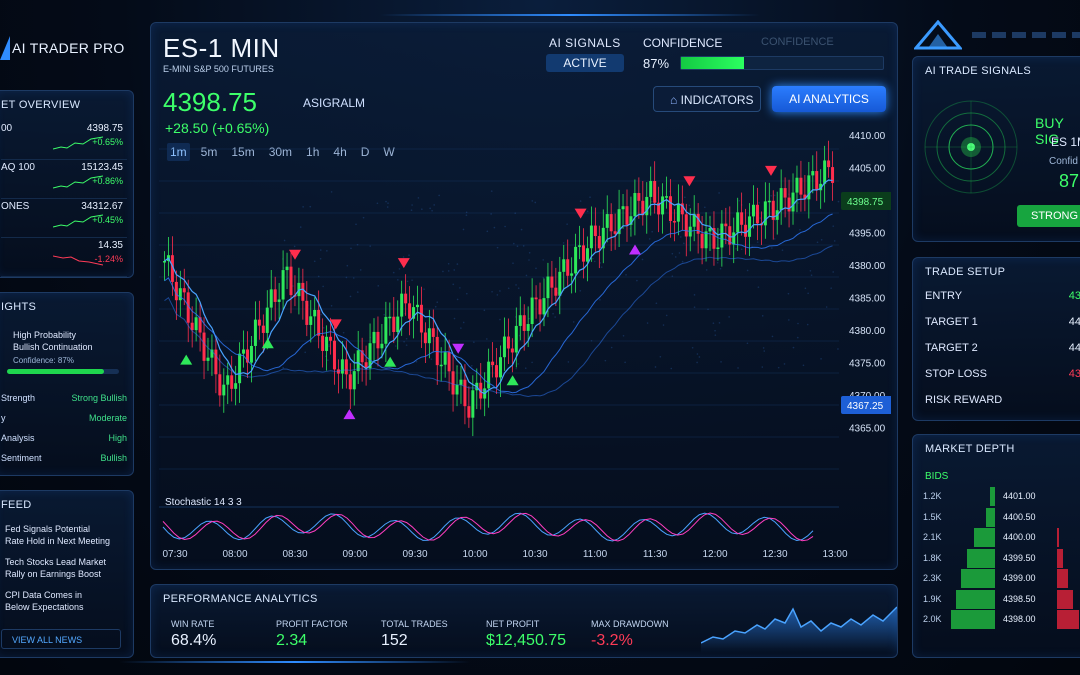 The height and width of the screenshot is (675, 1080). I want to click on market-overview-title: ET OVERVIEW, so click(40, 105).